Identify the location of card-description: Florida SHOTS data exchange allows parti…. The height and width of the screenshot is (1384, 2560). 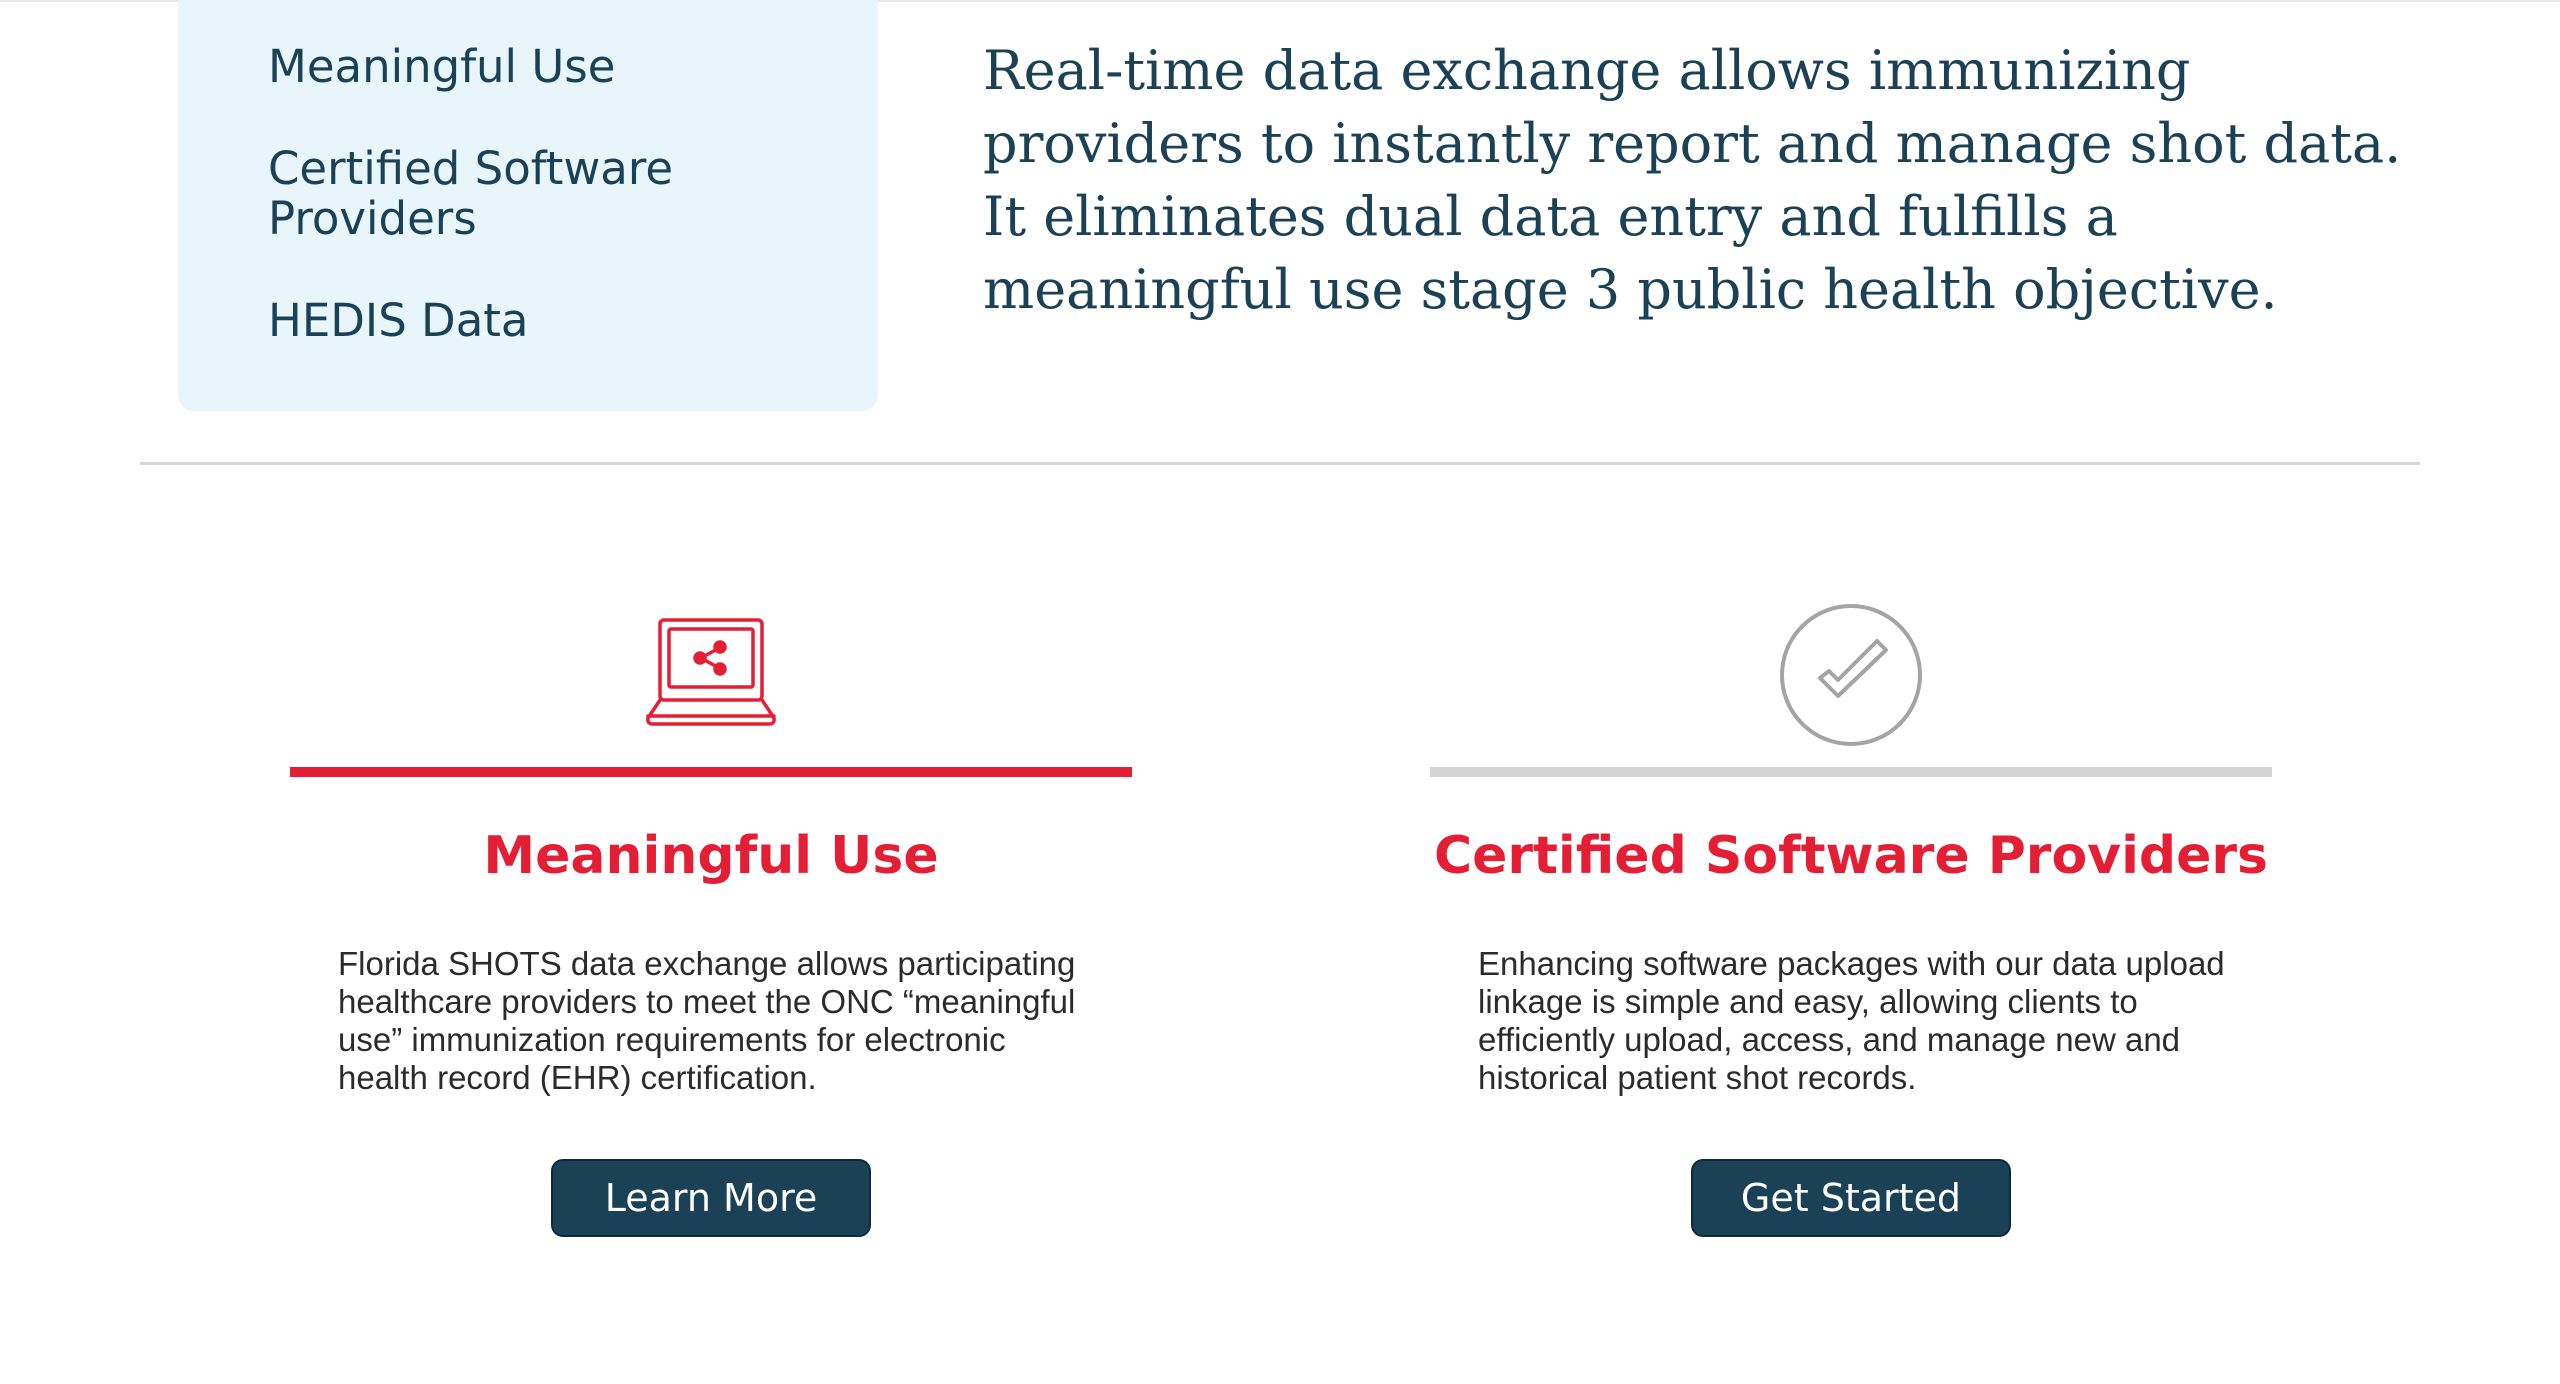
(707, 1020).